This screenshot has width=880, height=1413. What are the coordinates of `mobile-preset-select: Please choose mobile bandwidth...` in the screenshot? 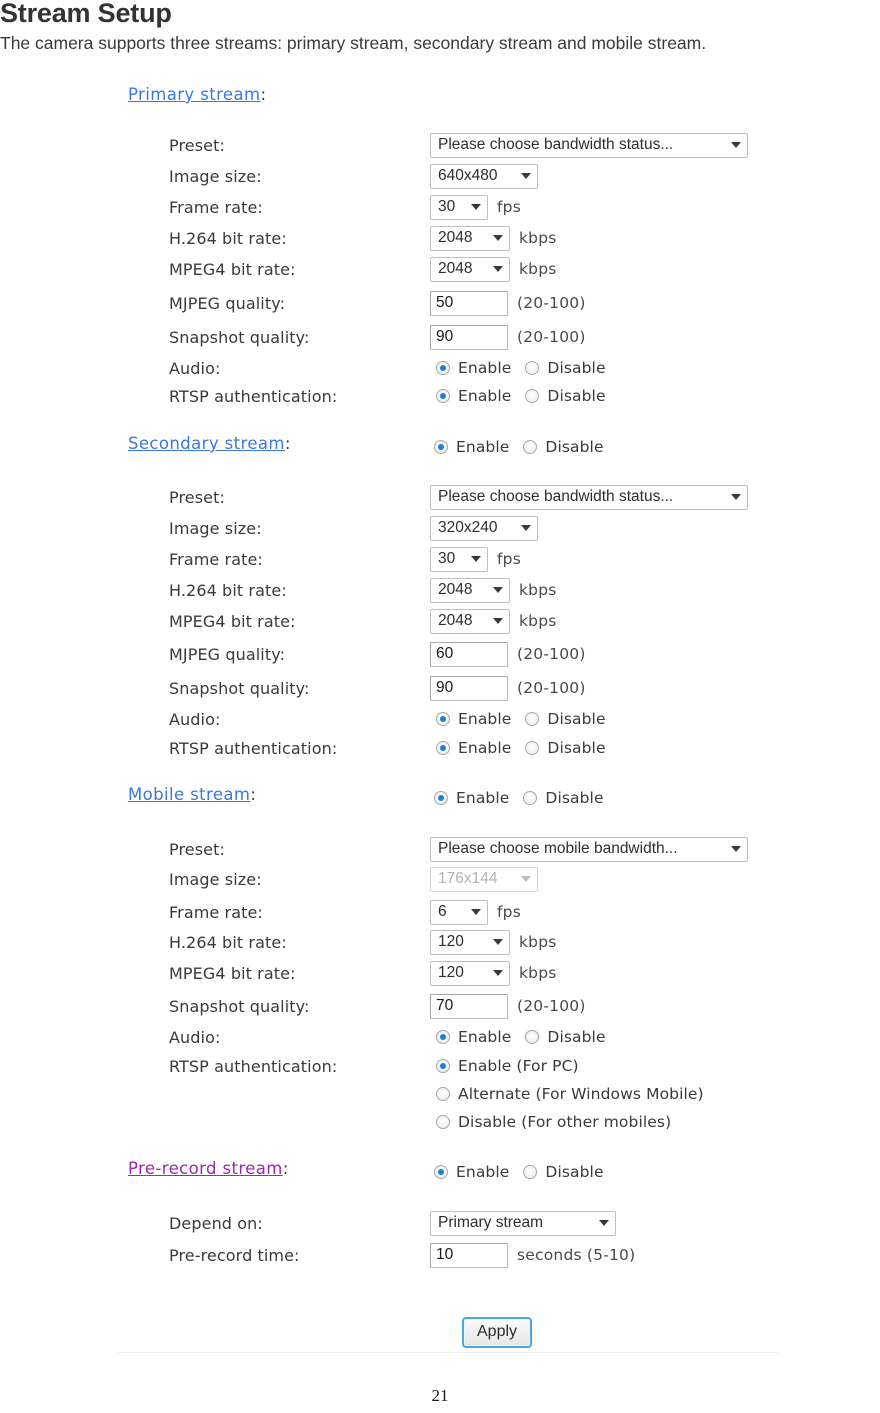 It's located at (589, 849).